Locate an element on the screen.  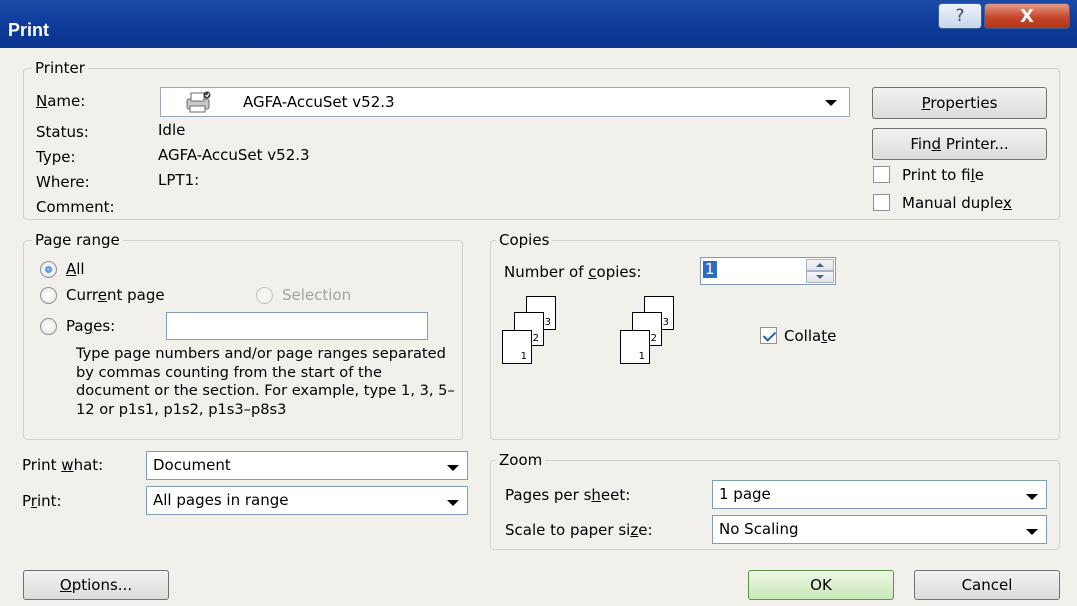
copies-spinner: 1 is located at coordinates (768, 271).